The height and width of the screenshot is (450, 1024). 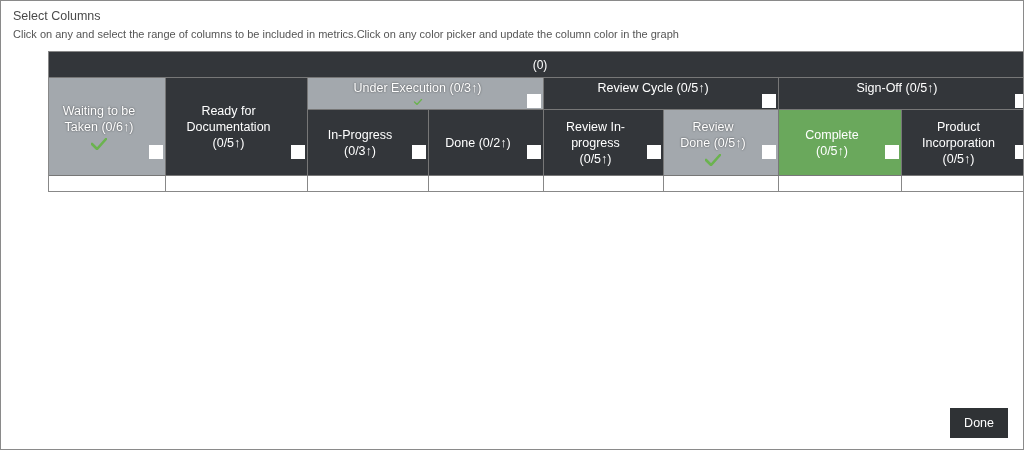 What do you see at coordinates (360, 142) in the screenshot?
I see `column-label: In-Progress (0/3↑)` at bounding box center [360, 142].